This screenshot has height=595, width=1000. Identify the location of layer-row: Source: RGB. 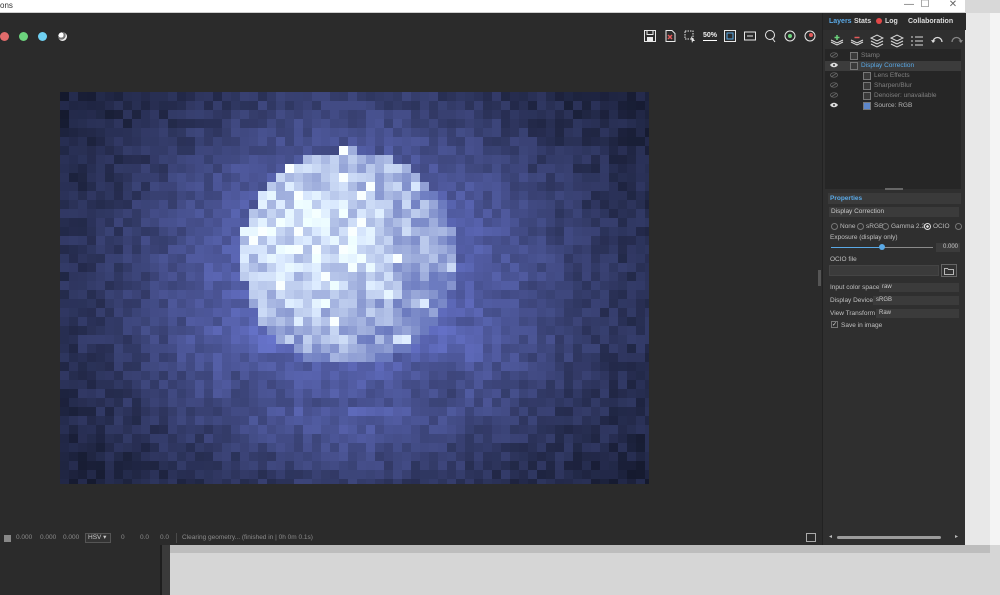
(893, 106).